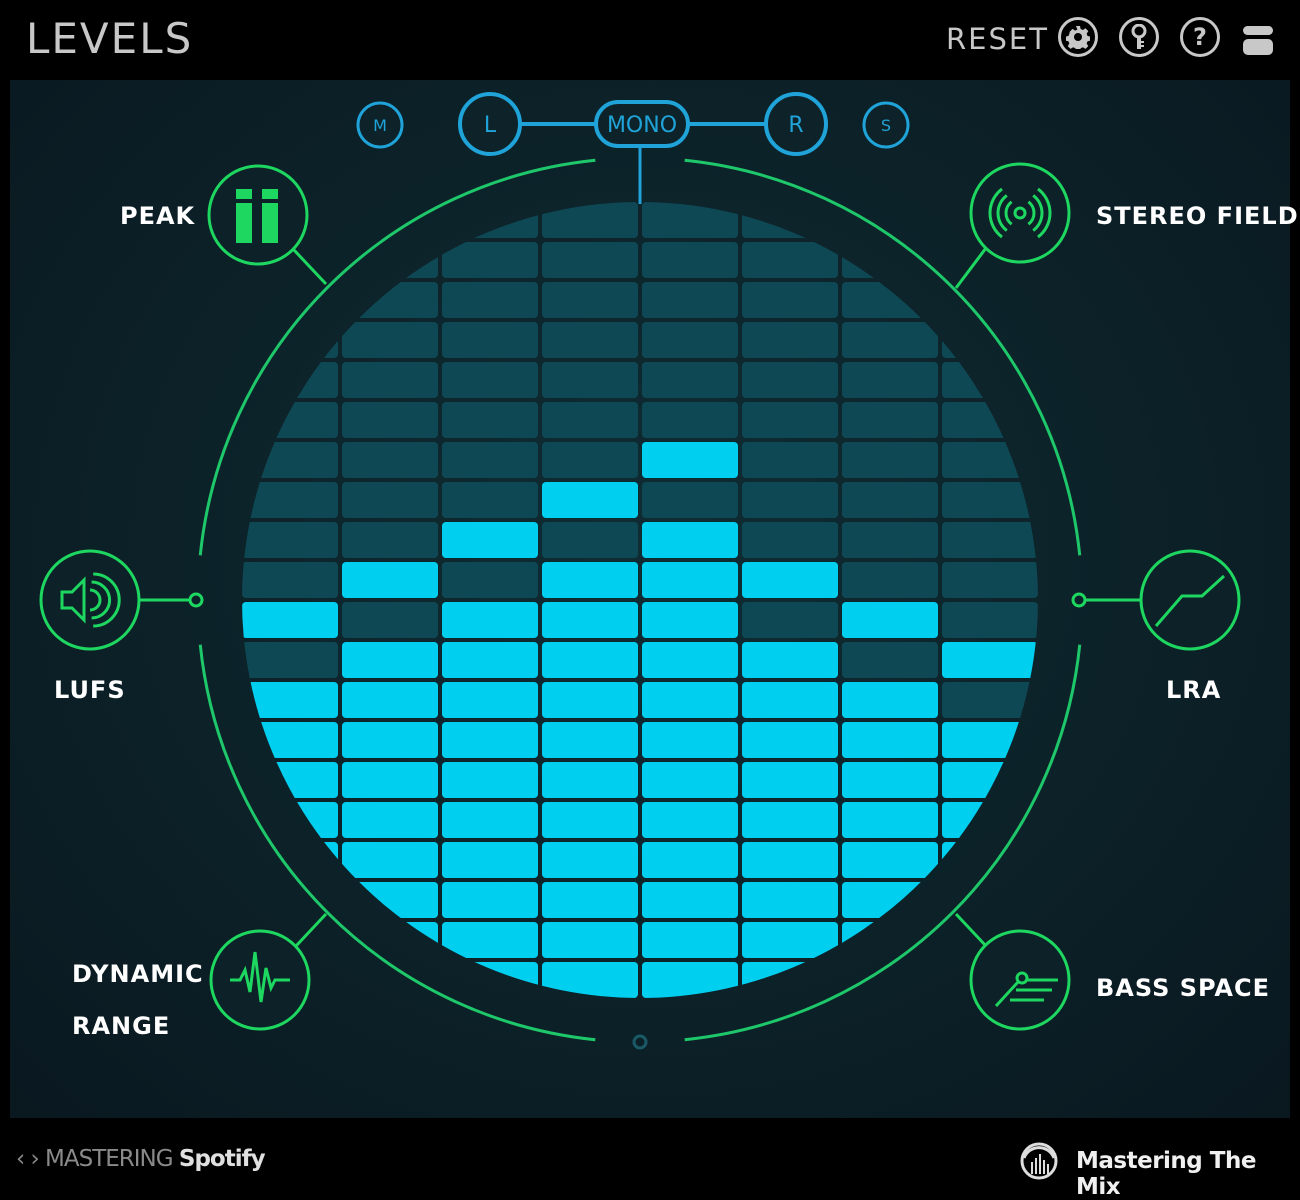 This screenshot has height=1200, width=1300. What do you see at coordinates (109, 1159) in the screenshot?
I see `product-prefix: MASTERING` at bounding box center [109, 1159].